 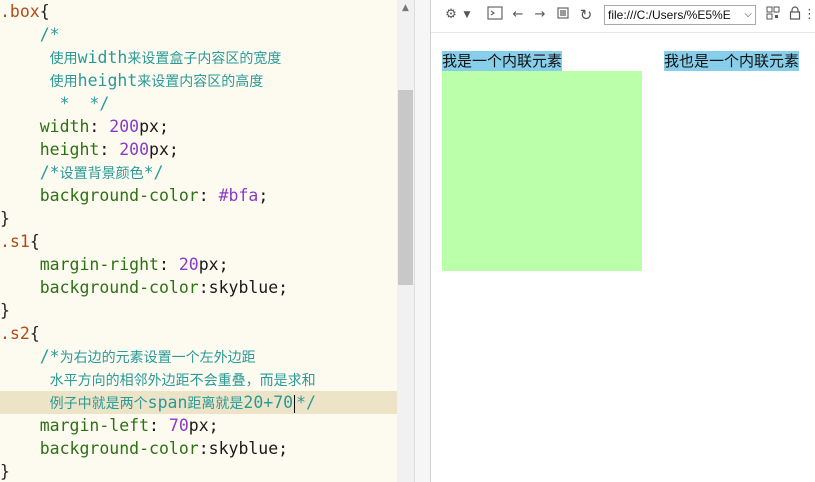 I want to click on browser-toolbar: ⚙ ▼ ← → ↻ file:///C:/Users/%E5%E ⌵ ⋮, so click(x=623, y=16).